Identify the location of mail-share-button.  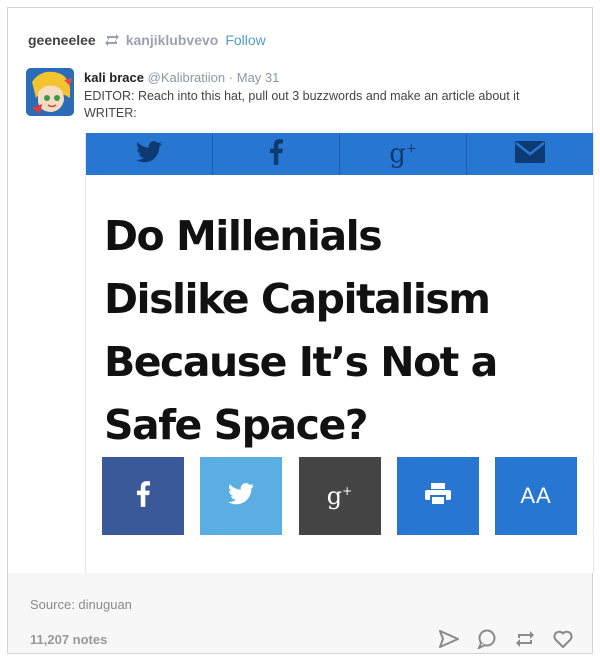
(530, 154).